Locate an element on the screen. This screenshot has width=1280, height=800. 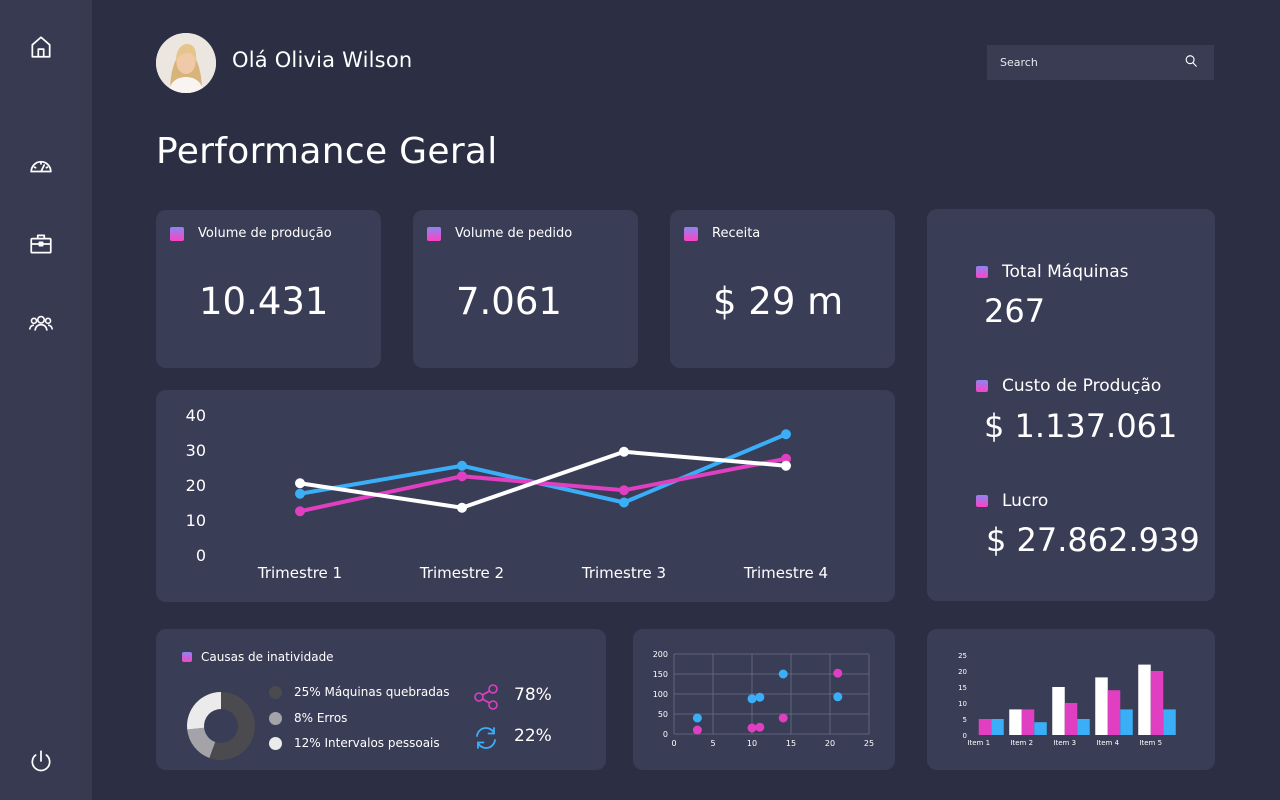
kpi-value: $ 29 m is located at coordinates (778, 301).